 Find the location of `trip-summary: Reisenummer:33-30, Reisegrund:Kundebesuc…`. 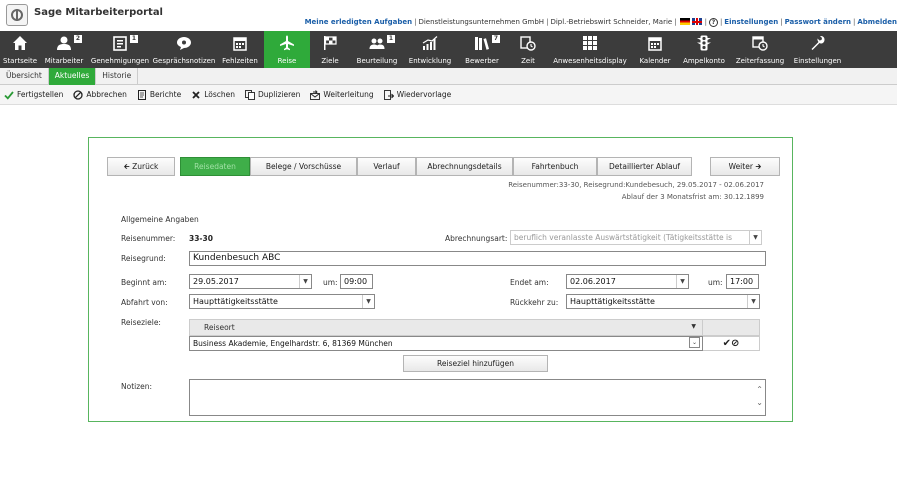

trip-summary: Reisenummer:33-30, Reisegrund:Kundebesuc… is located at coordinates (636, 185).